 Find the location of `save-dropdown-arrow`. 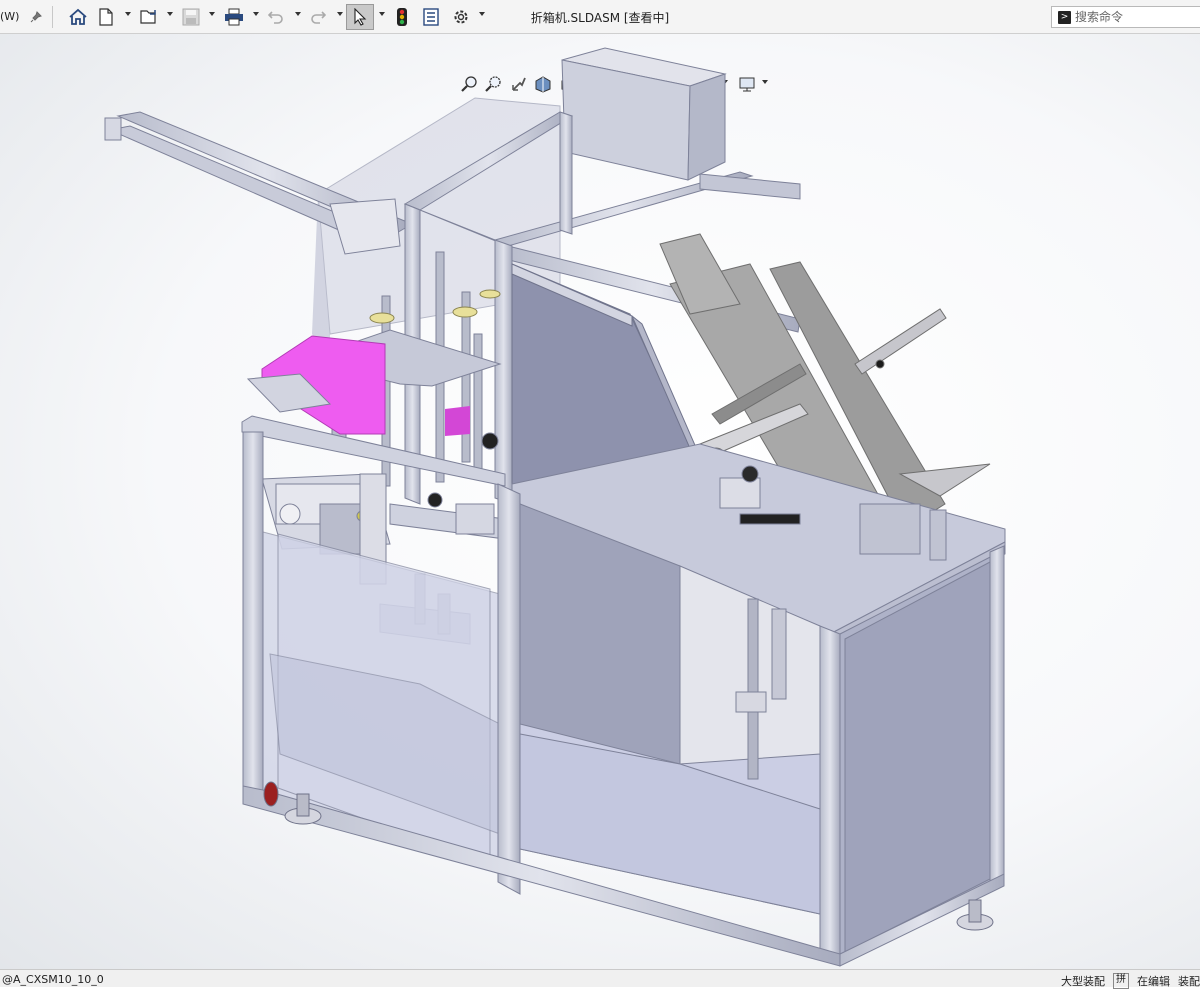

save-dropdown-arrow is located at coordinates (212, 14).